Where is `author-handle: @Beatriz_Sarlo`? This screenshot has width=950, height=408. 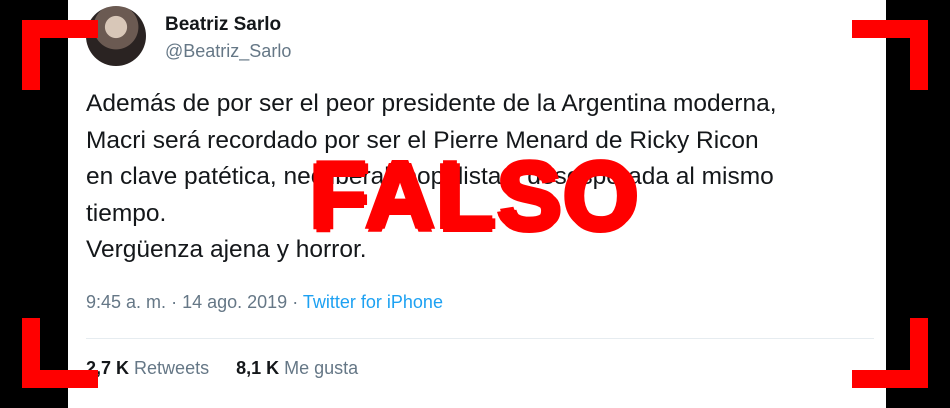
author-handle: @Beatriz_Sarlo is located at coordinates (228, 51).